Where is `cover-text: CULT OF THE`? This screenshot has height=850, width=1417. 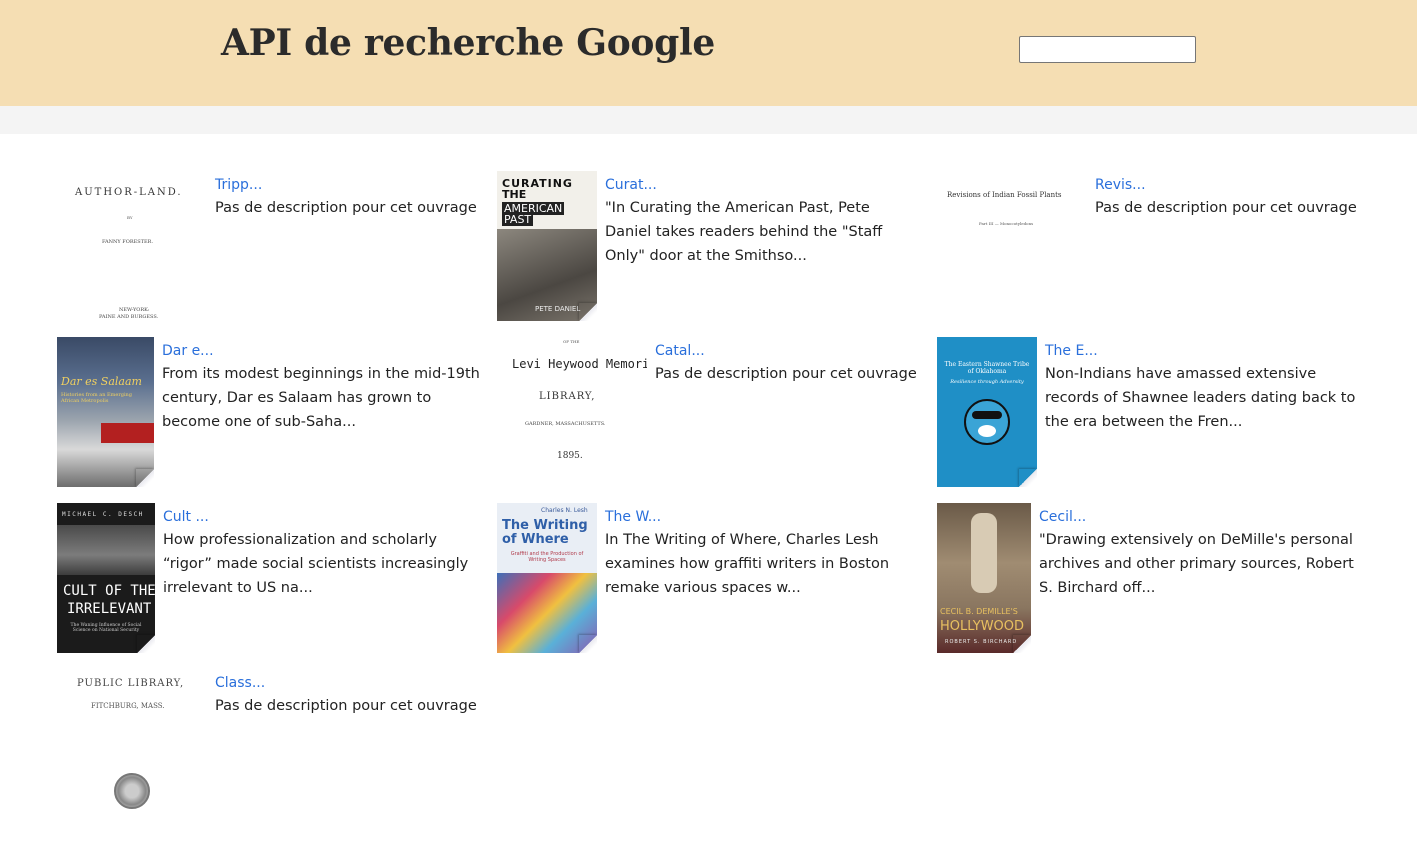 cover-text: CULT OF THE is located at coordinates (109, 591).